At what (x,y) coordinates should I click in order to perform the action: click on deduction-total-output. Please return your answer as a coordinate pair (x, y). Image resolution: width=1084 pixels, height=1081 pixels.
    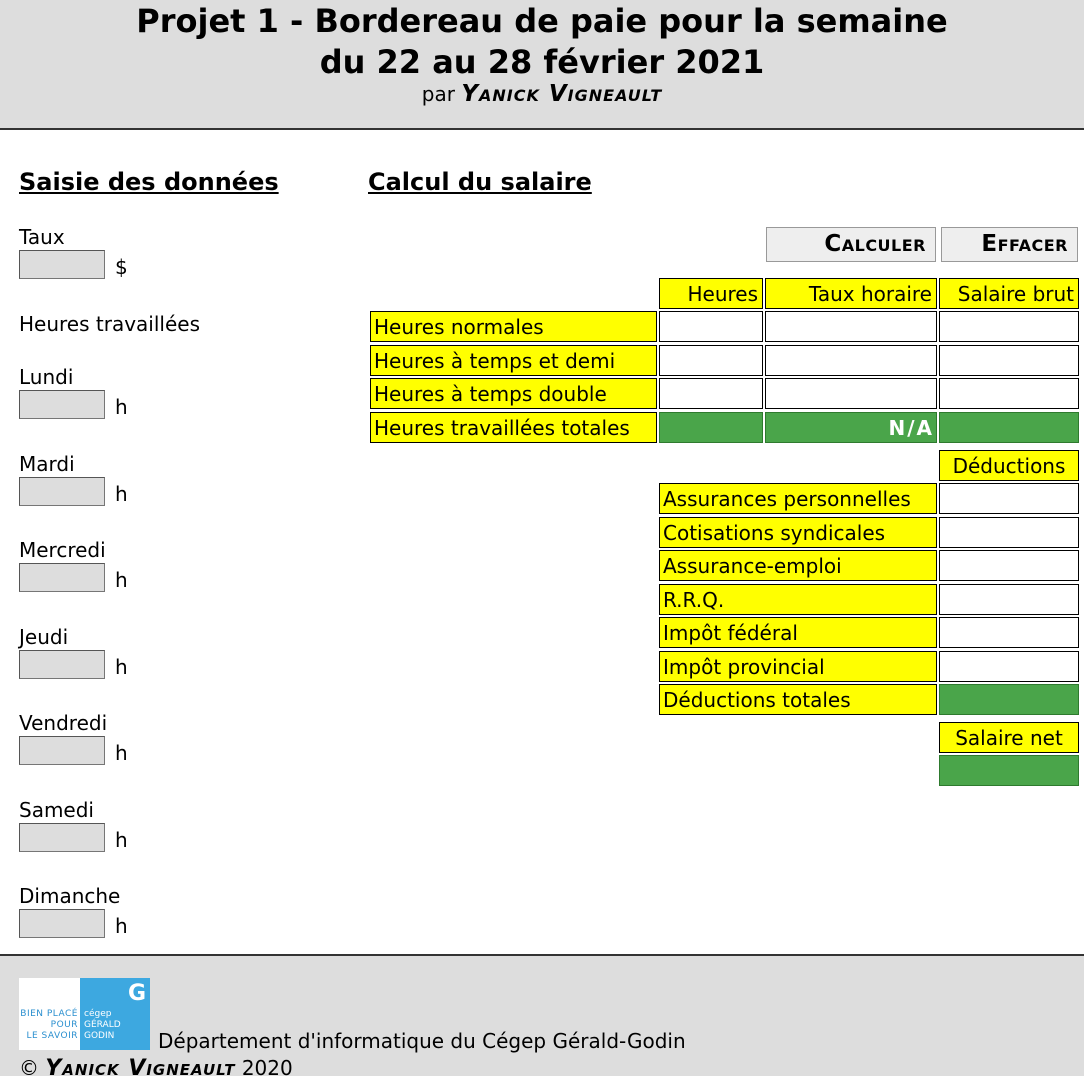
    Looking at the image, I should click on (1009, 699).